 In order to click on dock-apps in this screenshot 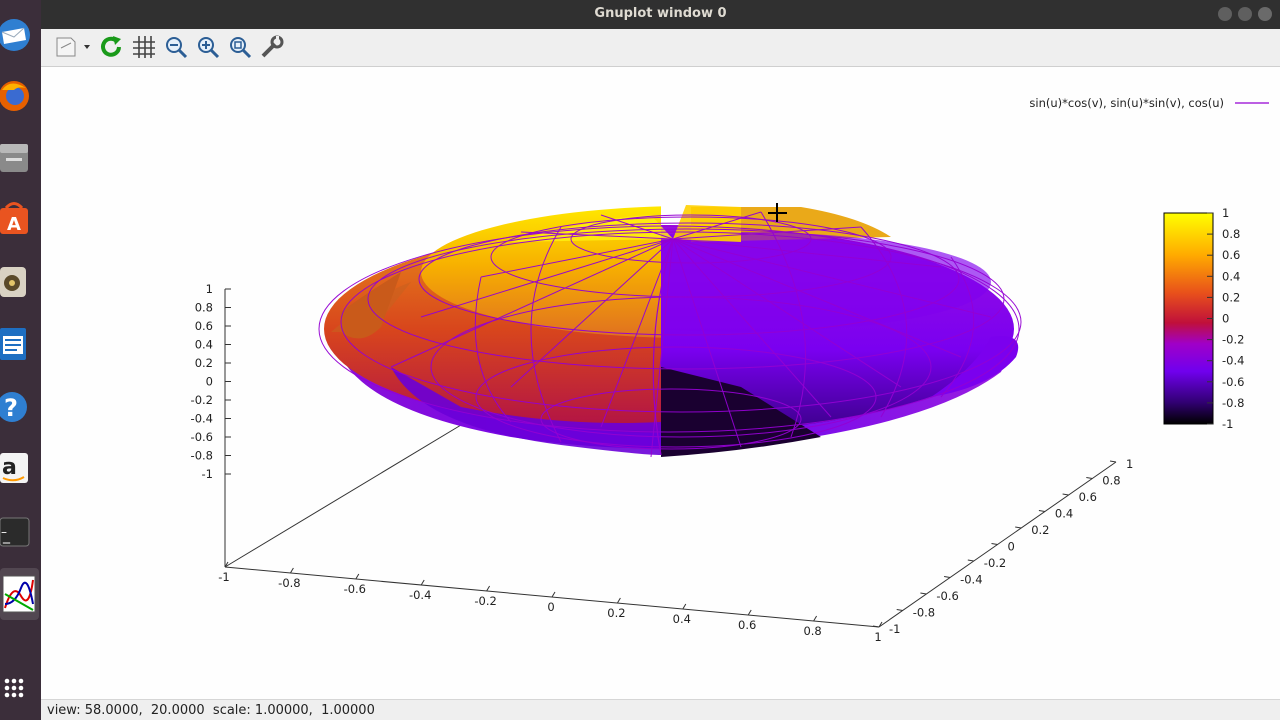, I will do `click(17, 687)`.